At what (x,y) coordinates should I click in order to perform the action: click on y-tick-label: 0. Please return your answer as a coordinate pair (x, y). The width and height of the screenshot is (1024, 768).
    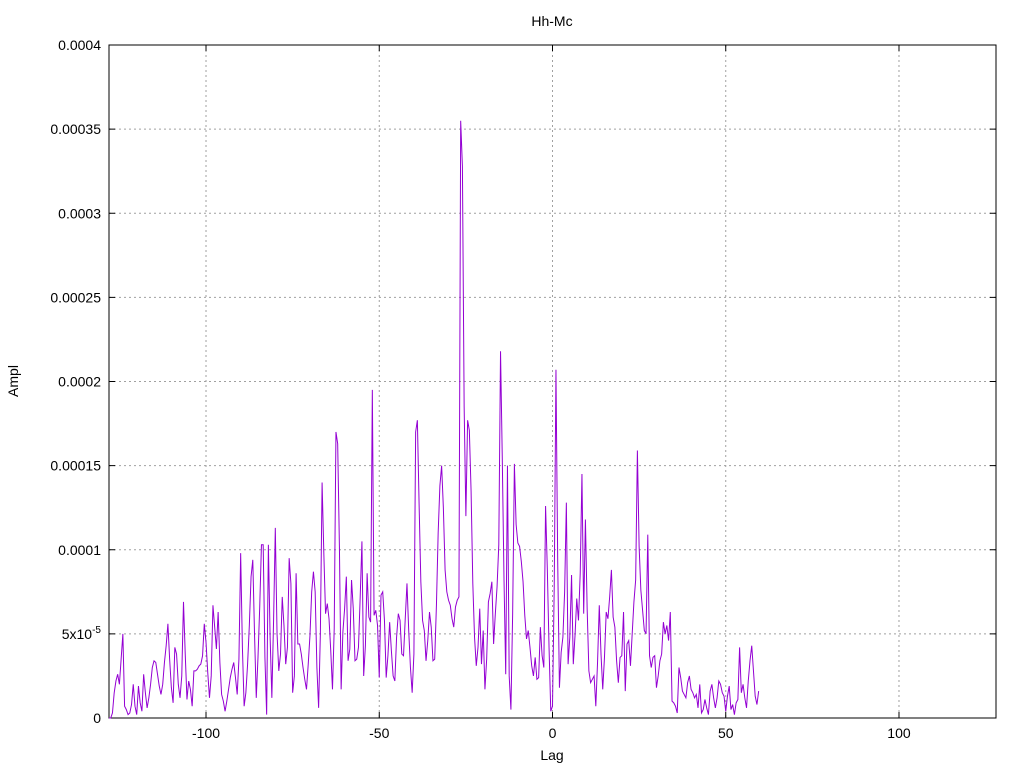
    Looking at the image, I should click on (97, 718).